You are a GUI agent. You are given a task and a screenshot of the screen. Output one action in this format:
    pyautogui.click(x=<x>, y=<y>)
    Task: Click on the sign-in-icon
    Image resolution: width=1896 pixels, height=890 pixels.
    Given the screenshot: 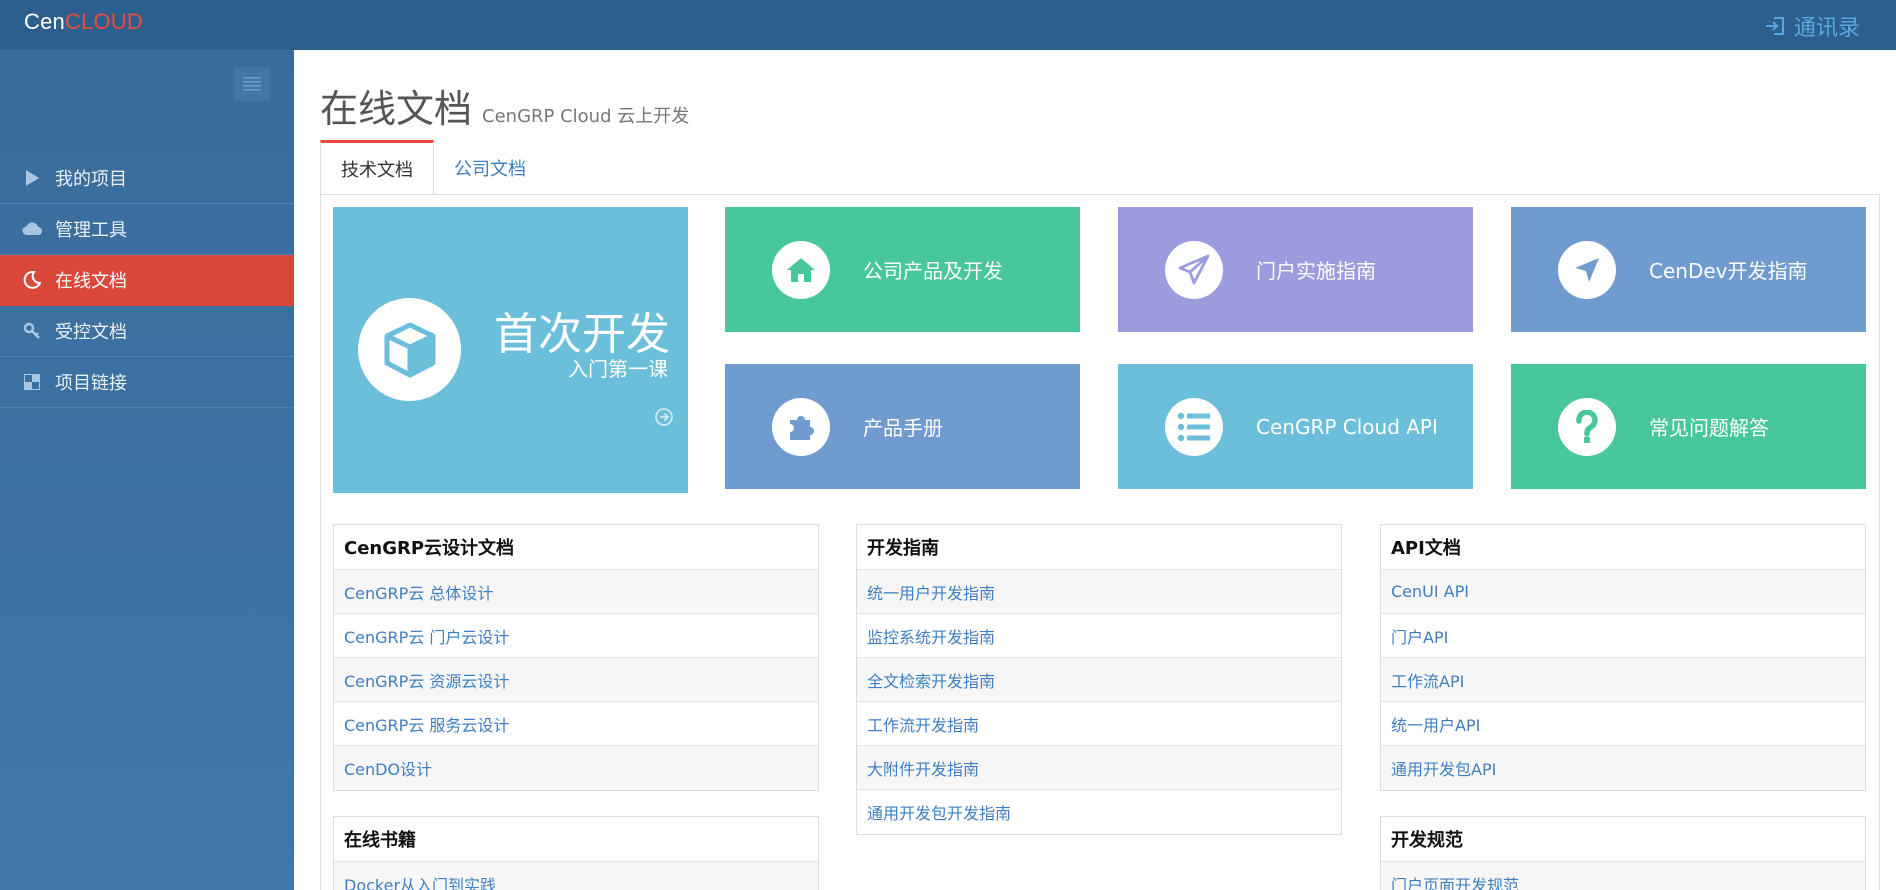 What is the action you would take?
    pyautogui.click(x=1774, y=26)
    